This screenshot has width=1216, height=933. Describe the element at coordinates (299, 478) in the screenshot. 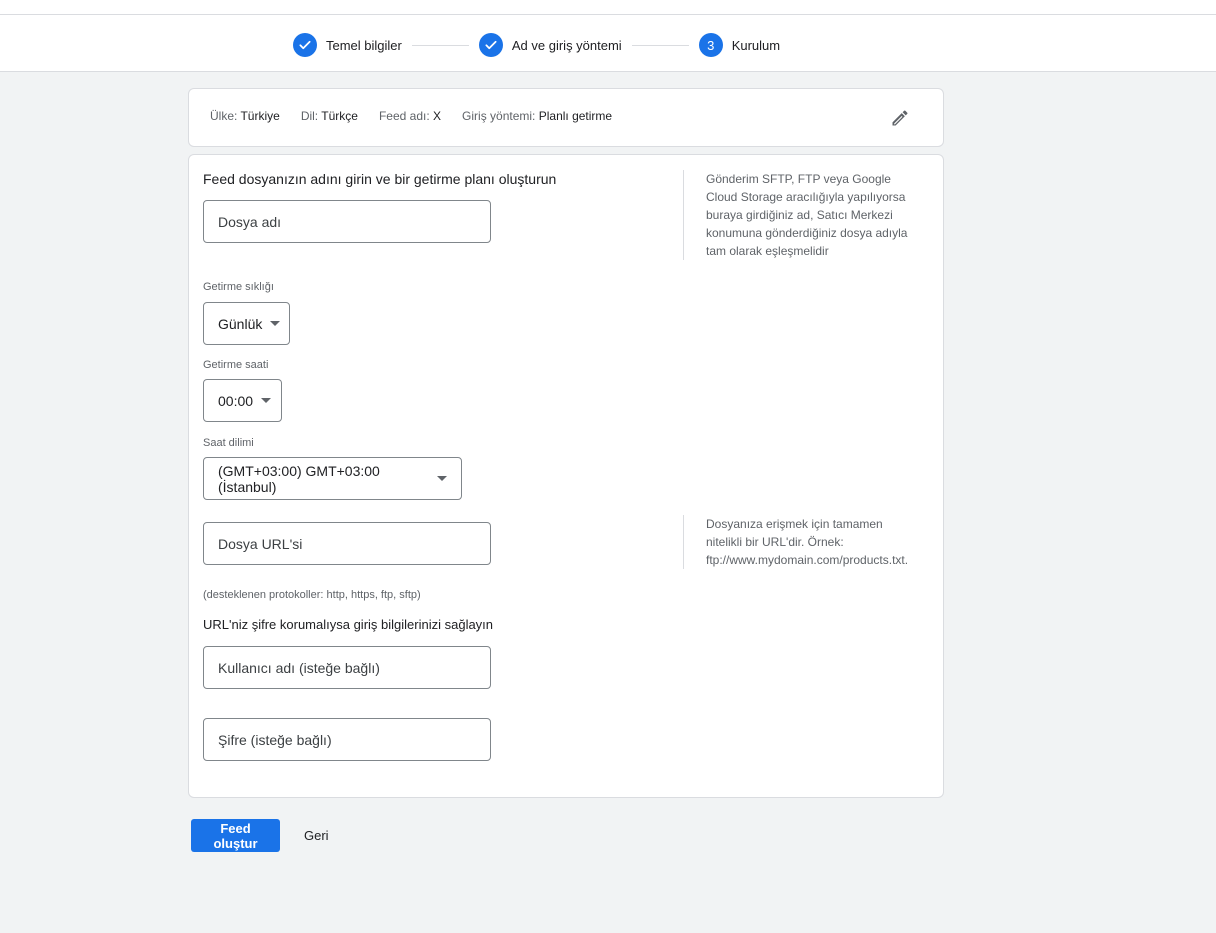

I see `timezone-value: (GMT+03:00) GMT+03:00 (İstanbul)` at that location.